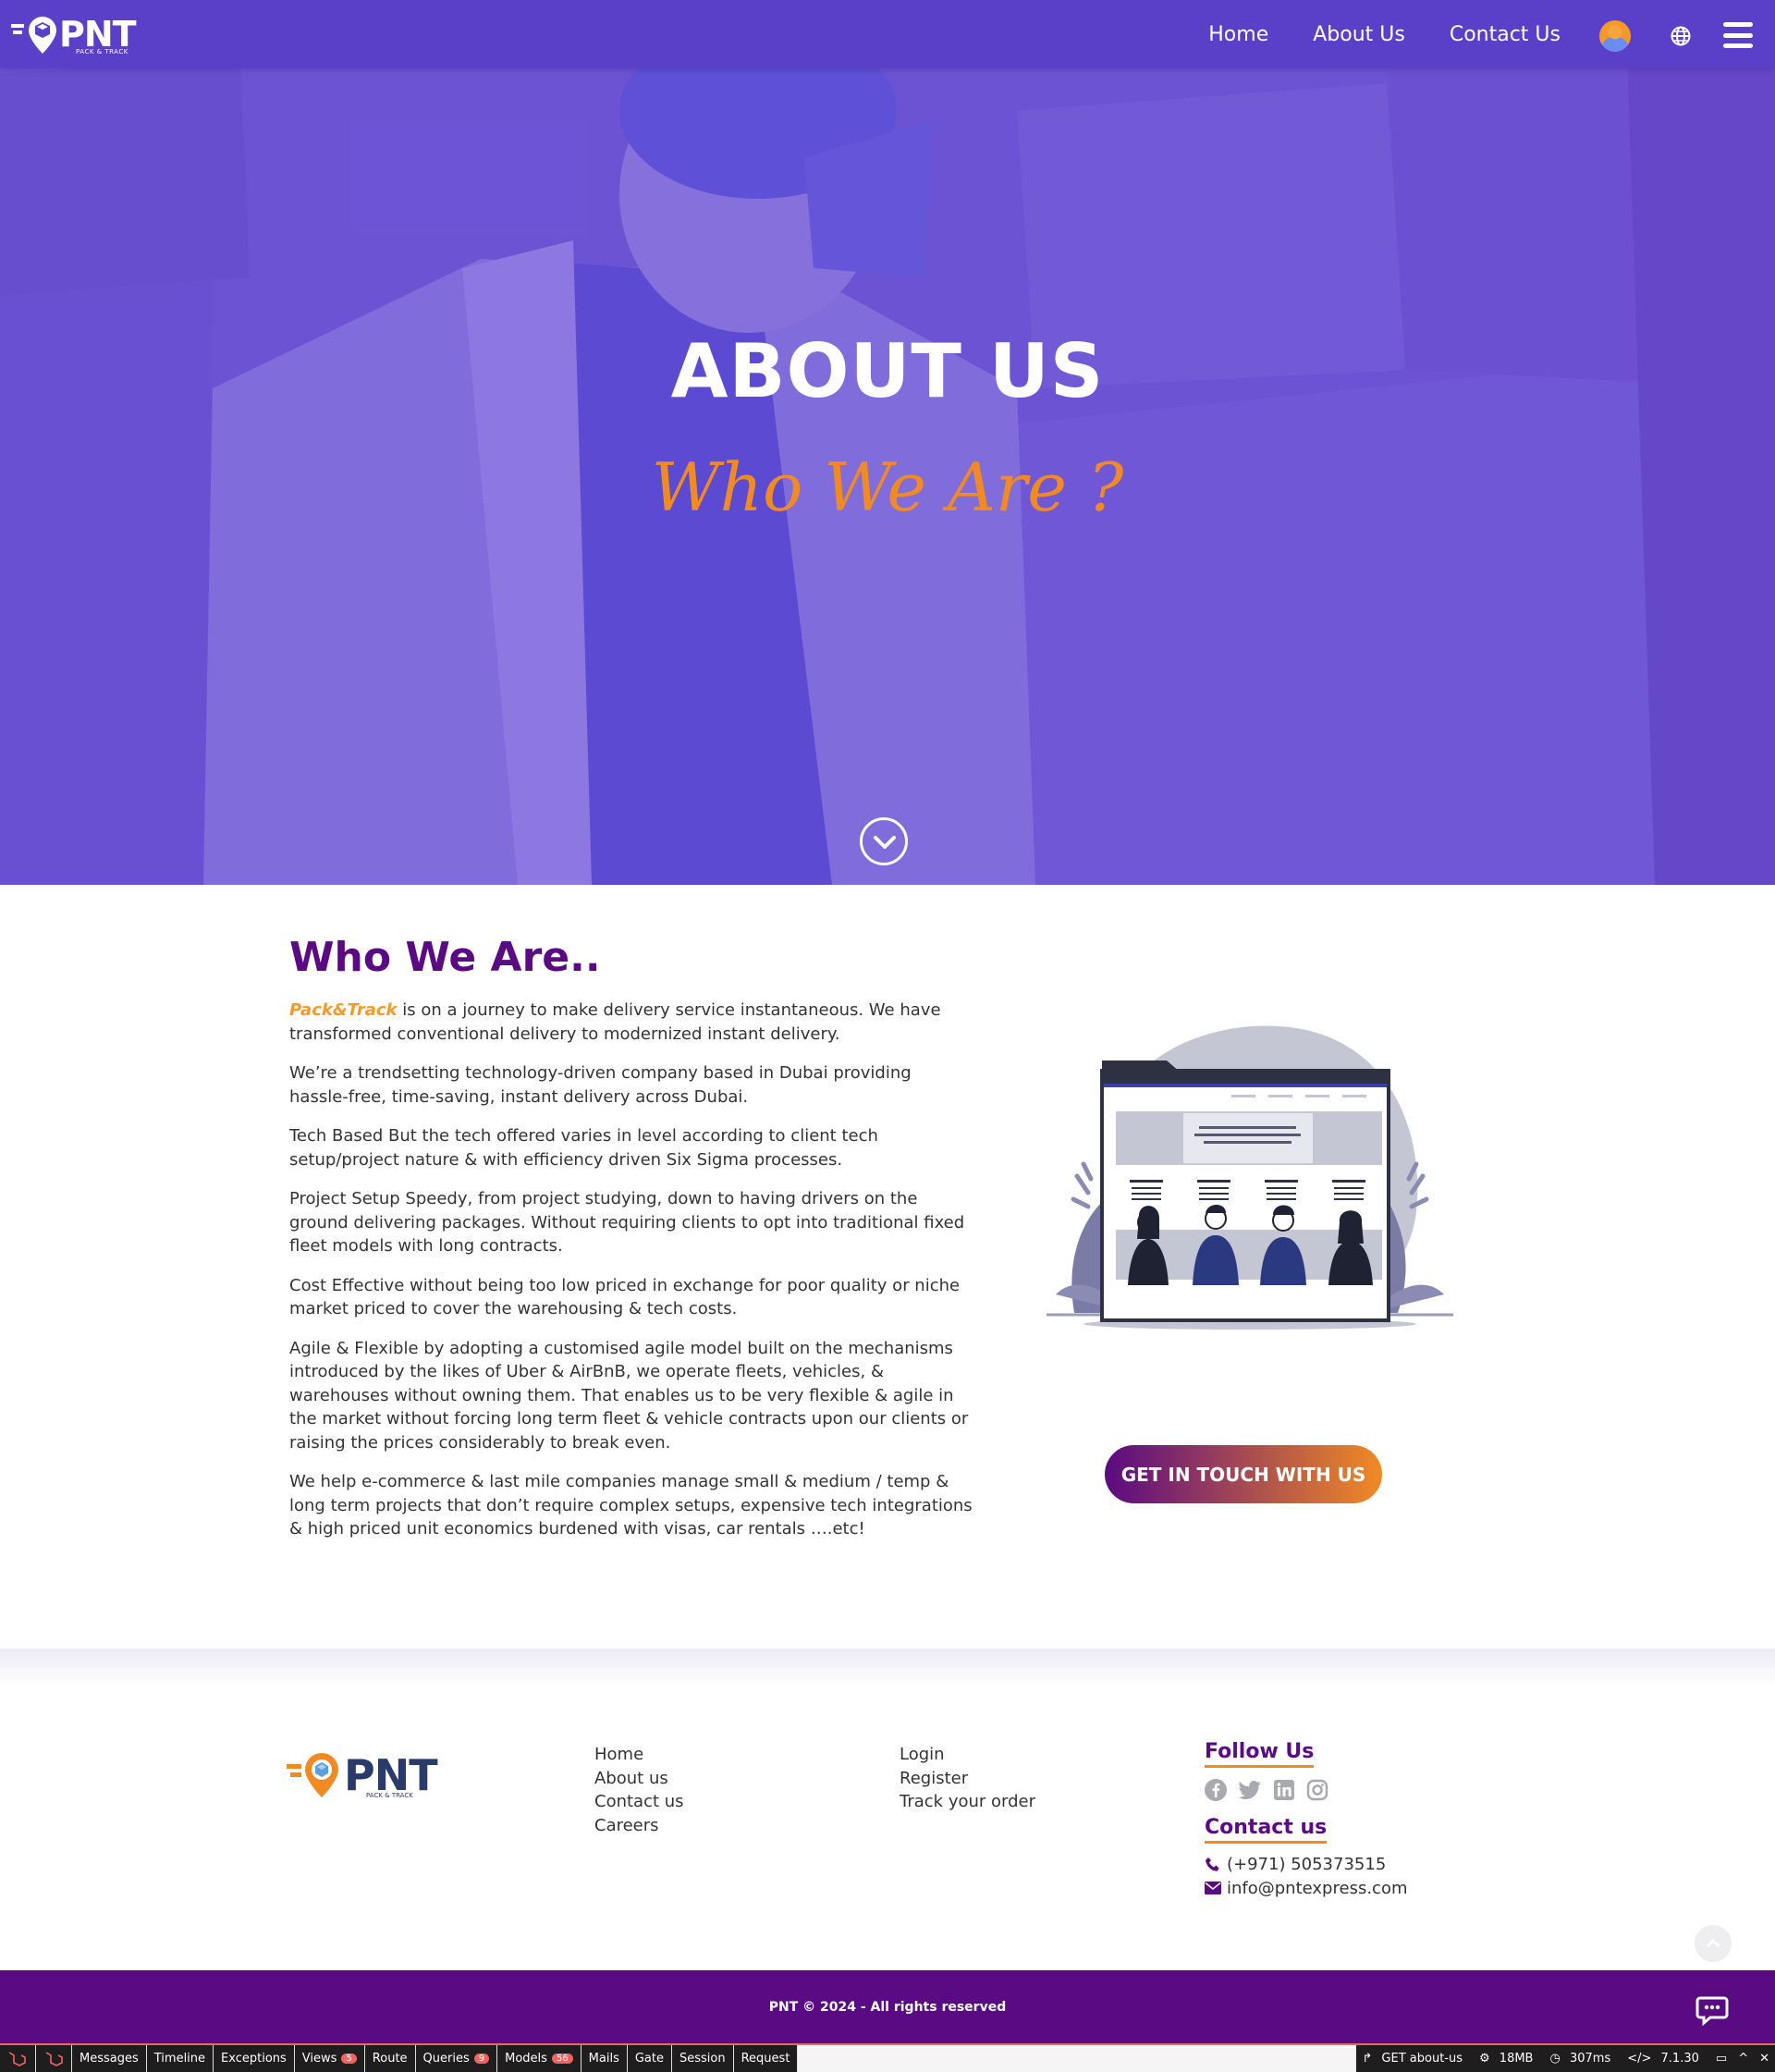 The width and height of the screenshot is (1775, 2072). Describe the element at coordinates (389, 1795) in the screenshot. I see `footer-logo-tagline: PACK & TRACK` at that location.